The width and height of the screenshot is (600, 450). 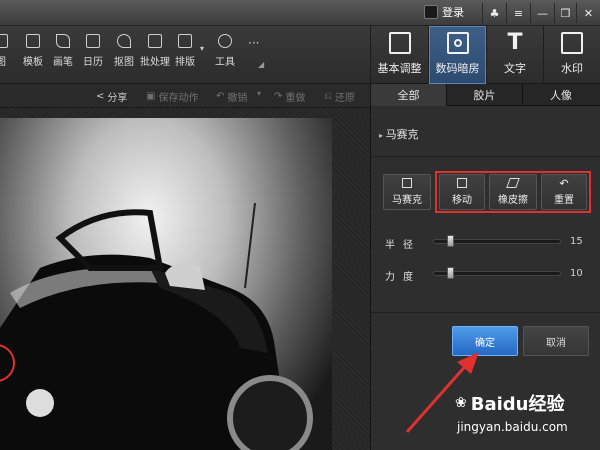 What do you see at coordinates (100, 96) in the screenshot?
I see `share-icon: <` at bounding box center [100, 96].